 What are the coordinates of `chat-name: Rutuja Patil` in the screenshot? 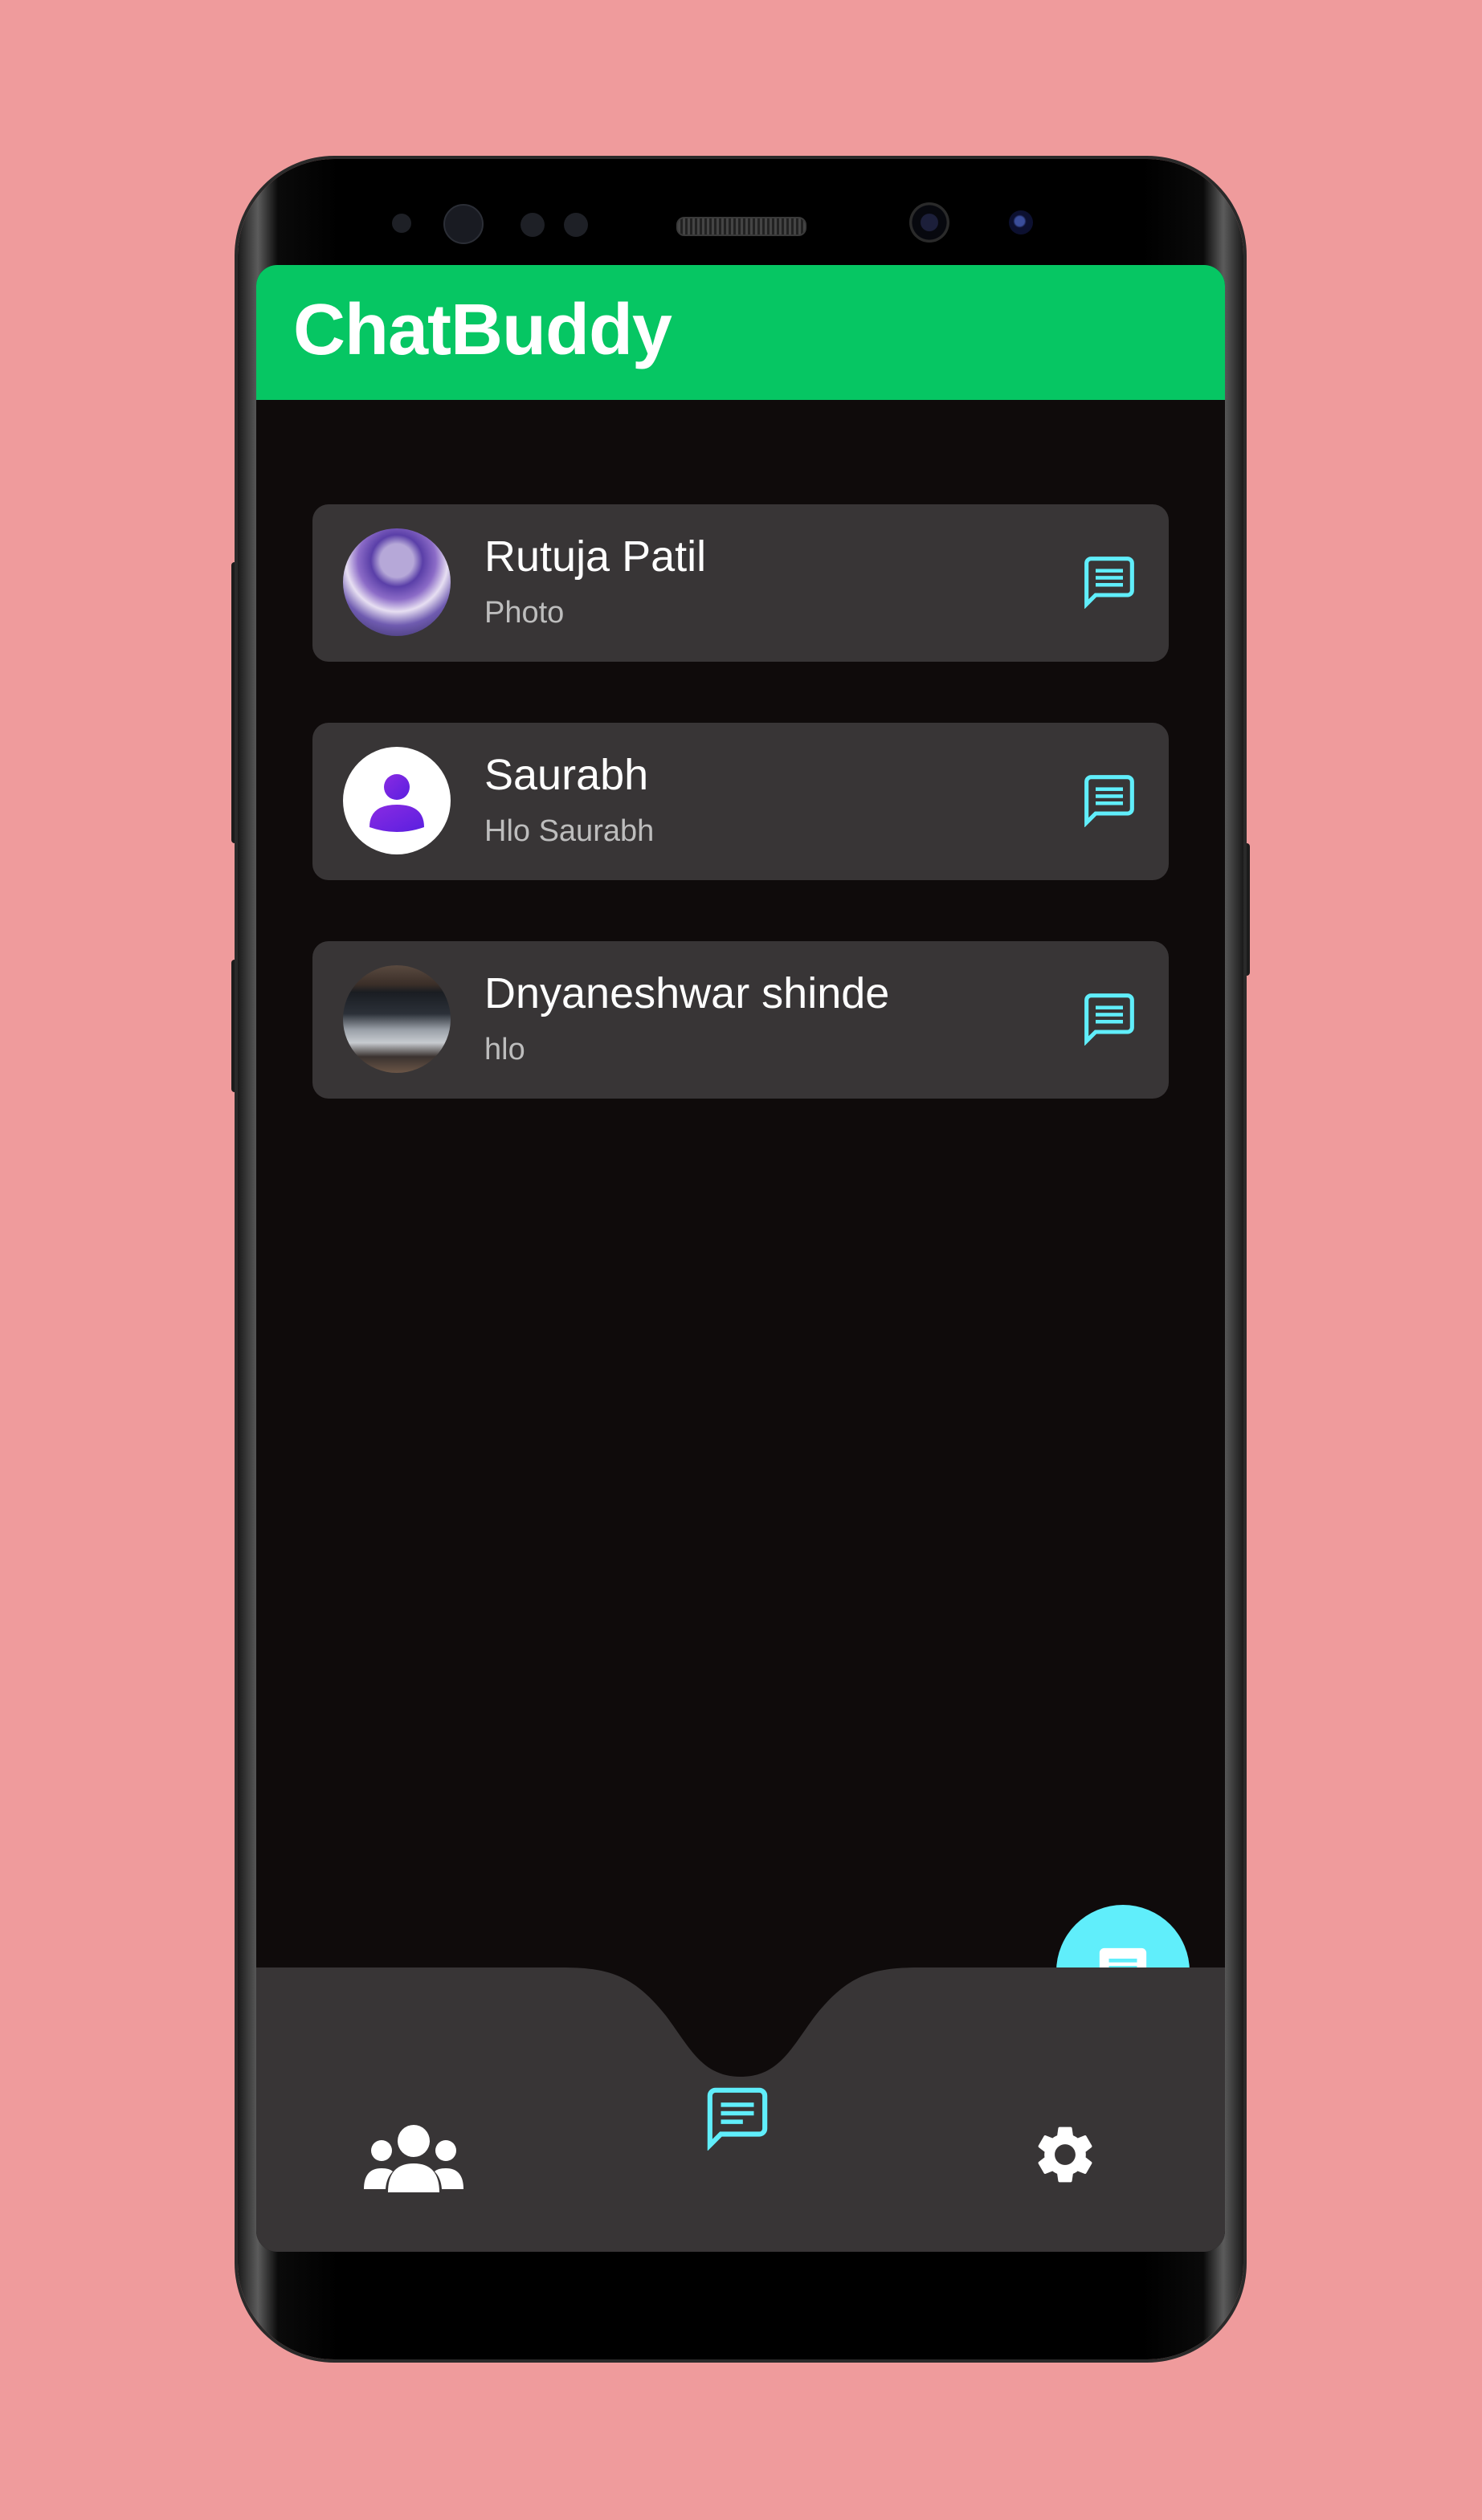 It's located at (595, 556).